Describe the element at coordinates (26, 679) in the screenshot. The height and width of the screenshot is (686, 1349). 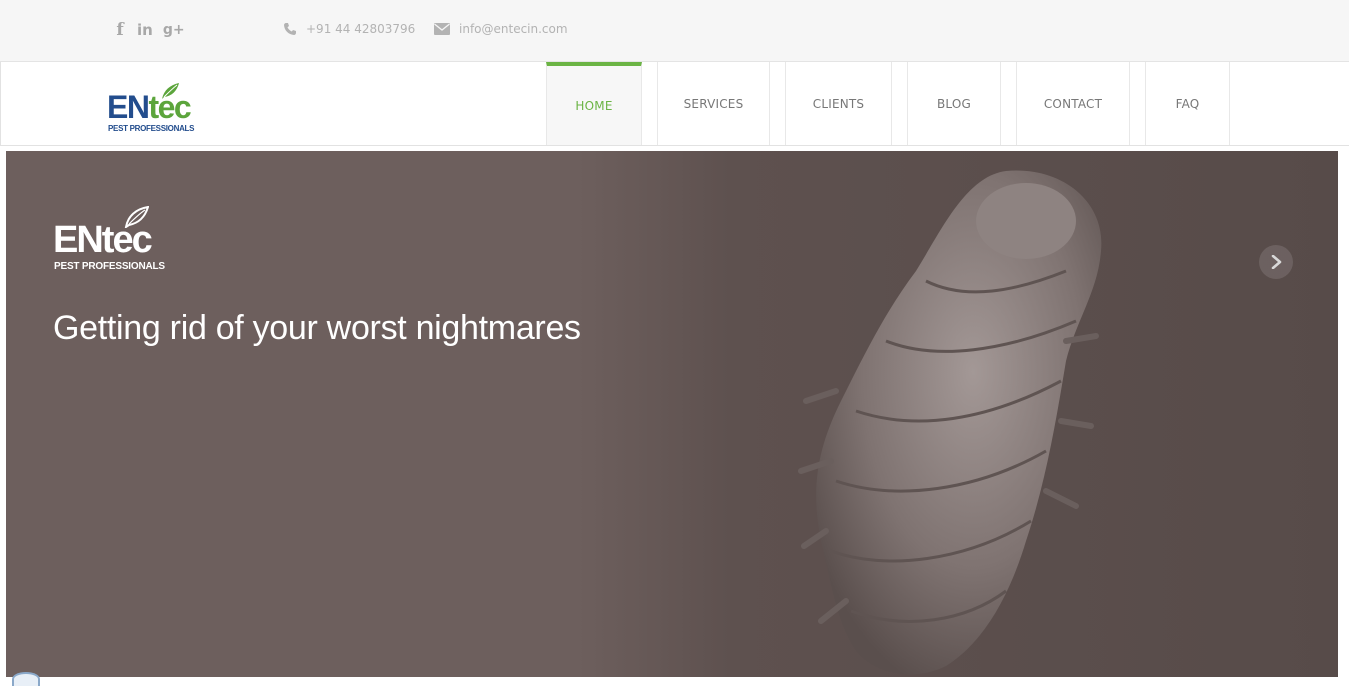
I see `chat-widget-badge` at that location.